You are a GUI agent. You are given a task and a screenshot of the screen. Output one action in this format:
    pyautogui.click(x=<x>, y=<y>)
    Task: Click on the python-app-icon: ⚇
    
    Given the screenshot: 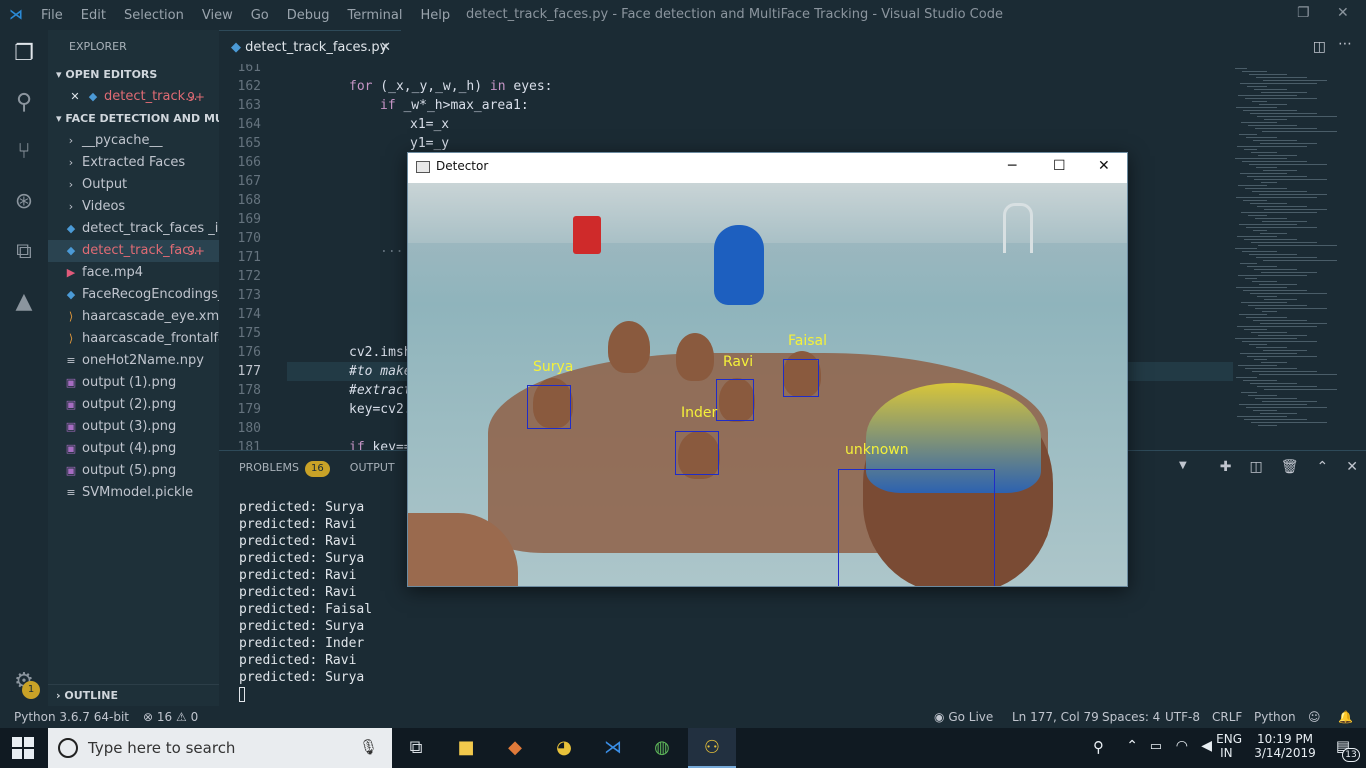 What is the action you would take?
    pyautogui.click(x=712, y=748)
    